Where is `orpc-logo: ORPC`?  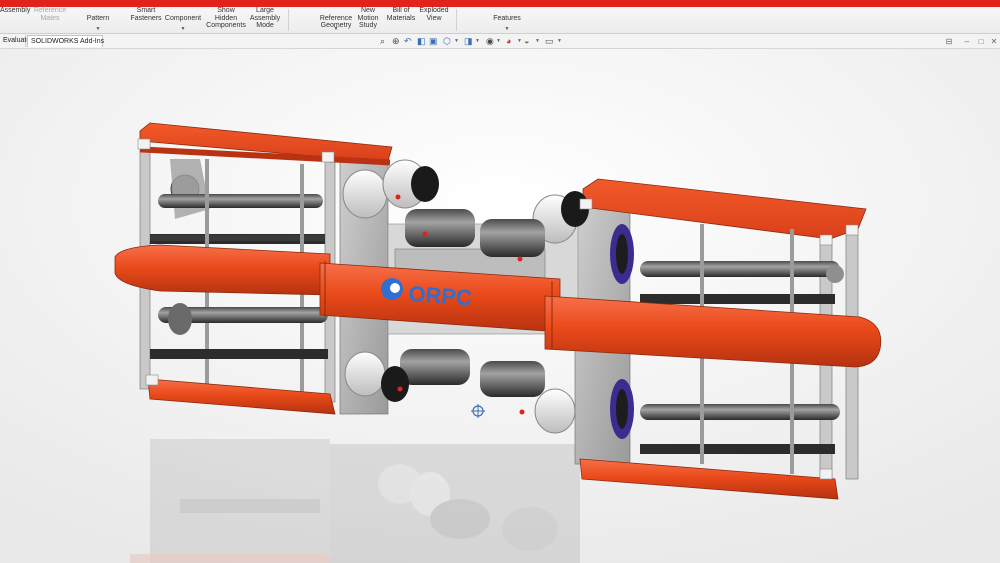 orpc-logo: ORPC is located at coordinates (440, 295).